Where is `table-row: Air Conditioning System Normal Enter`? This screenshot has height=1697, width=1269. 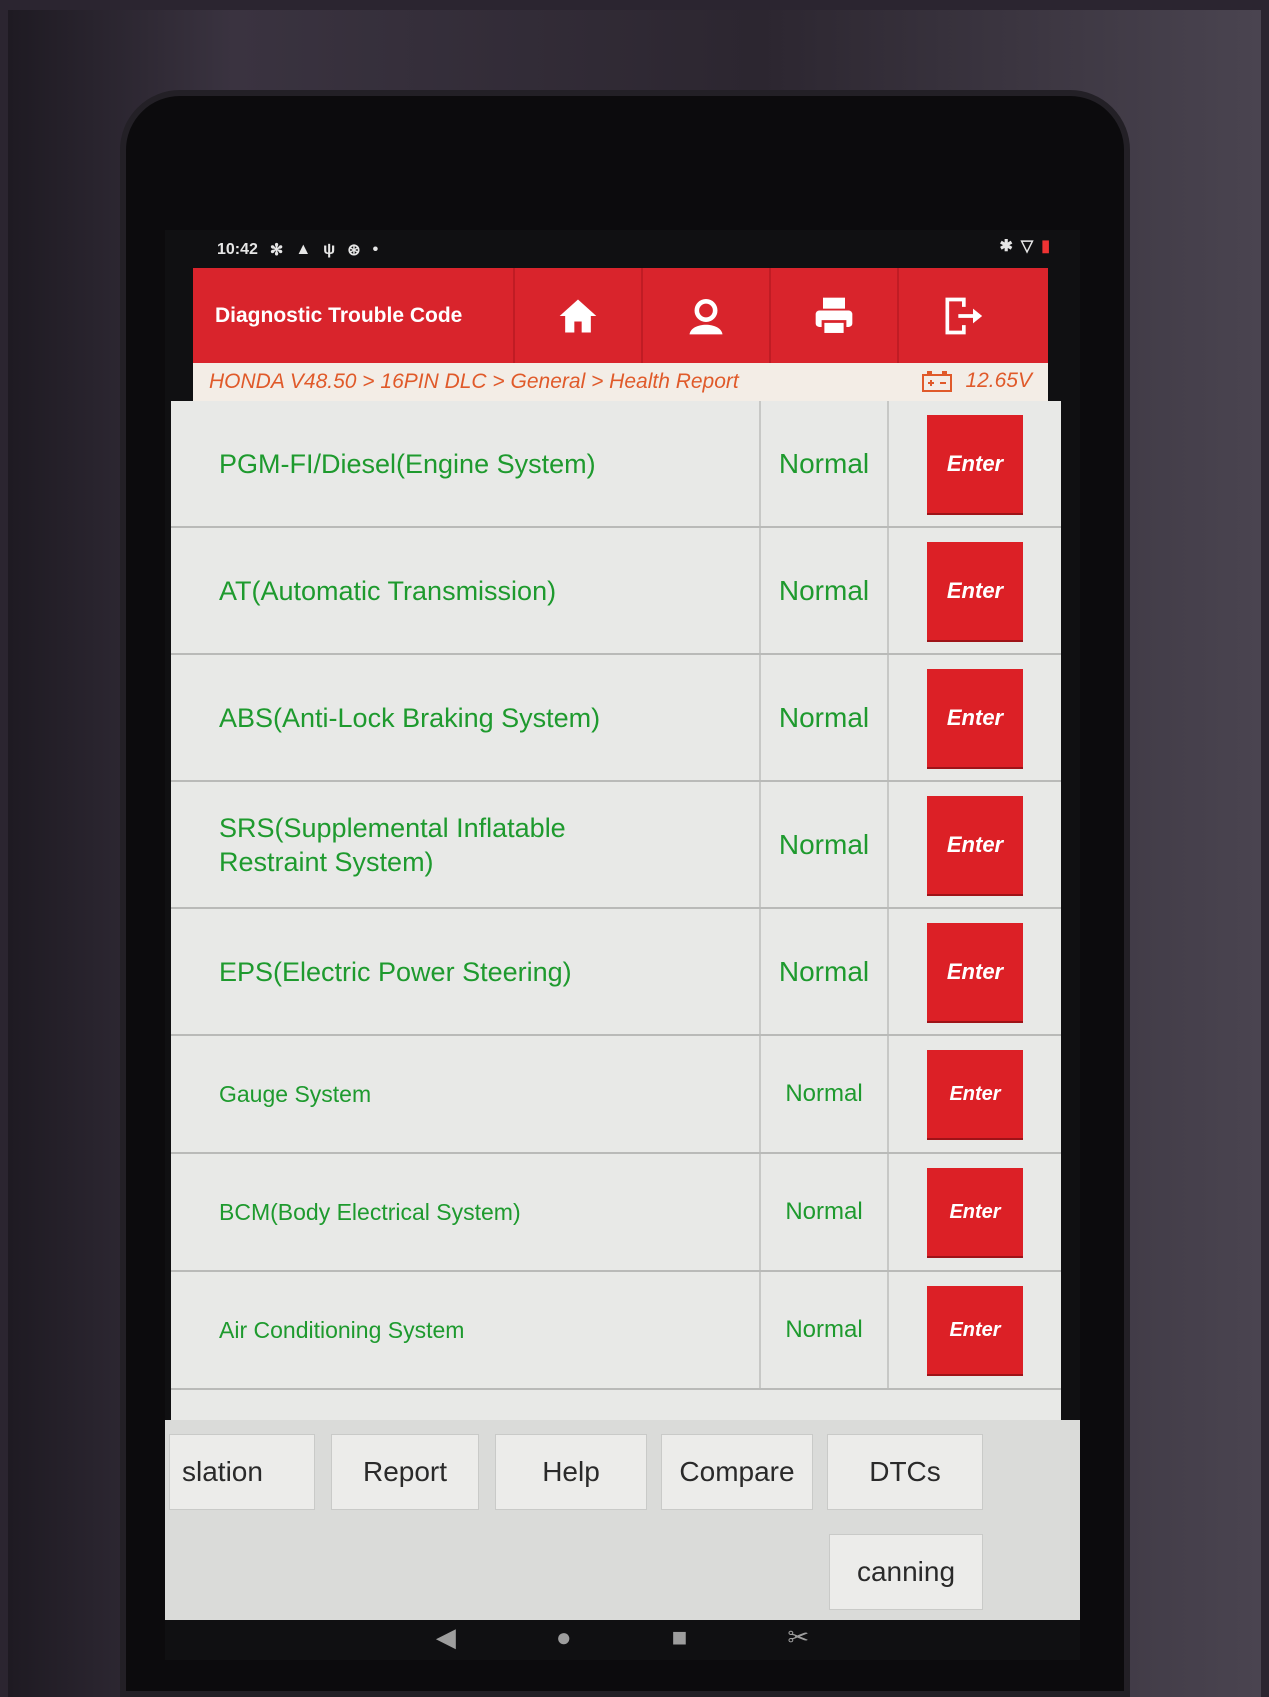
table-row: Air Conditioning System Normal Enter is located at coordinates (616, 1331).